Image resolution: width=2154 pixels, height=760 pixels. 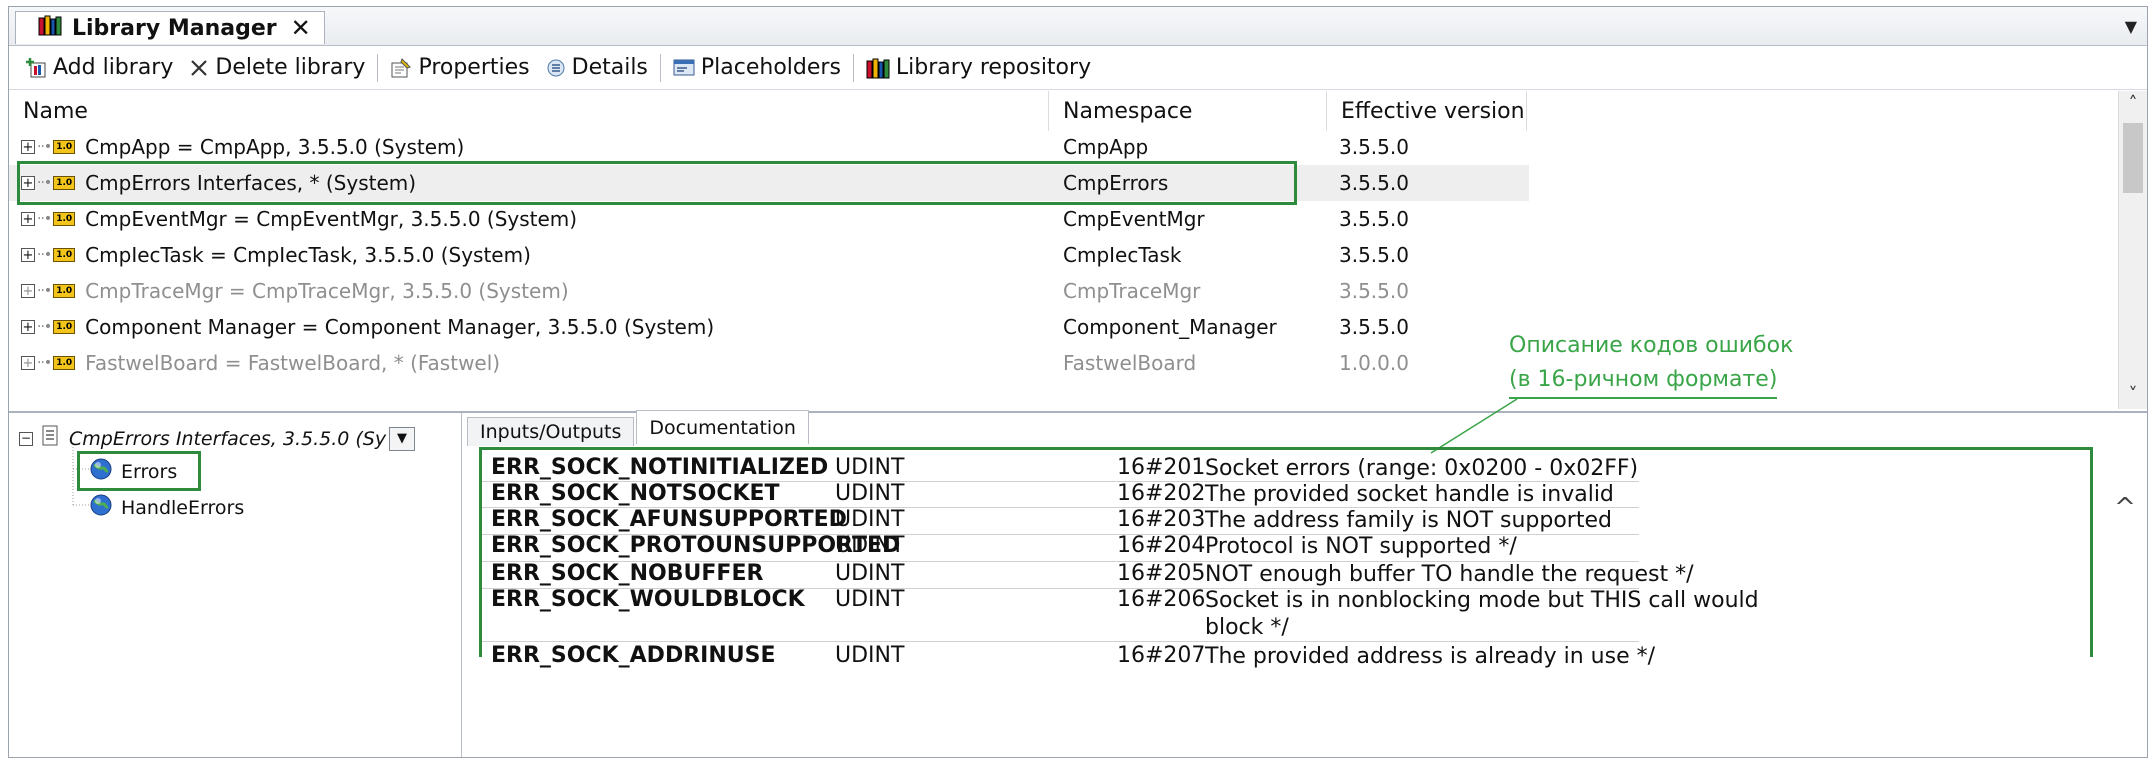 I want to click on tree-item-label: HandleErrors, so click(x=183, y=507).